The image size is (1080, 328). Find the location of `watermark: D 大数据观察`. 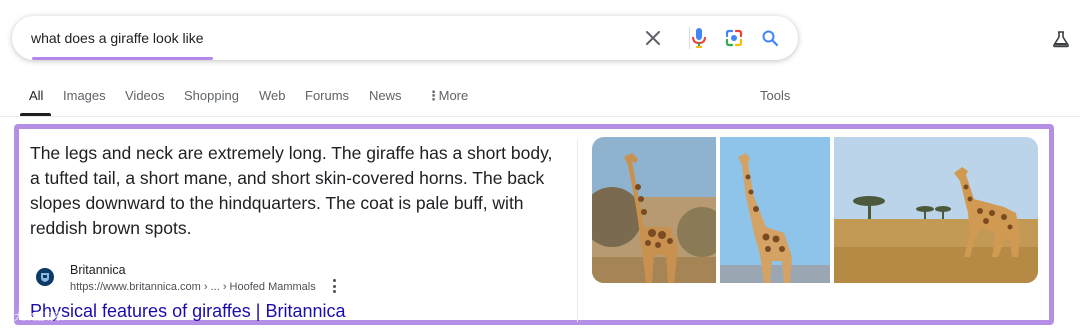

watermark: D 大数据观察 is located at coordinates (34, 317).